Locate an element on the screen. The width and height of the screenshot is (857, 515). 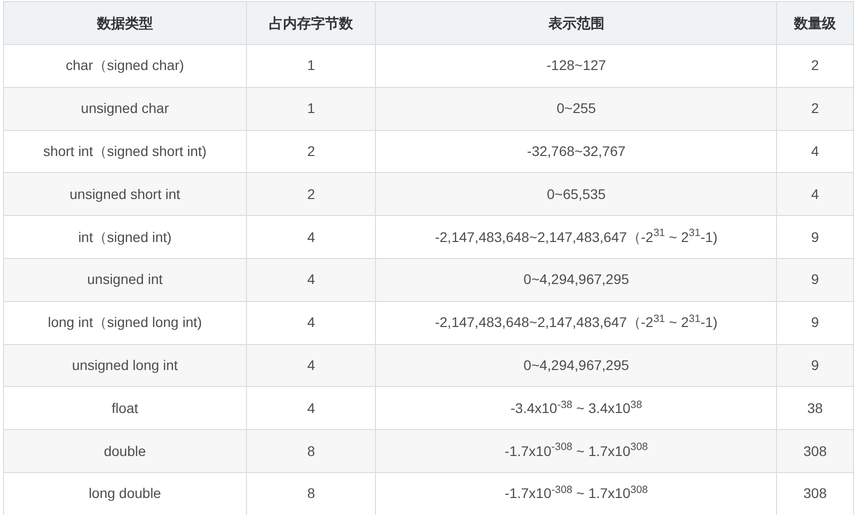
table-cell: 308 is located at coordinates (815, 451).